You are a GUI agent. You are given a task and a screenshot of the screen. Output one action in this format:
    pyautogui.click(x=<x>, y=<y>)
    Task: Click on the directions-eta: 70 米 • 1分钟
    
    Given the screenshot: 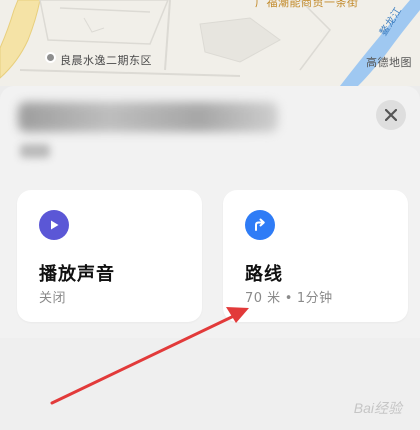 What is the action you would take?
    pyautogui.click(x=289, y=296)
    